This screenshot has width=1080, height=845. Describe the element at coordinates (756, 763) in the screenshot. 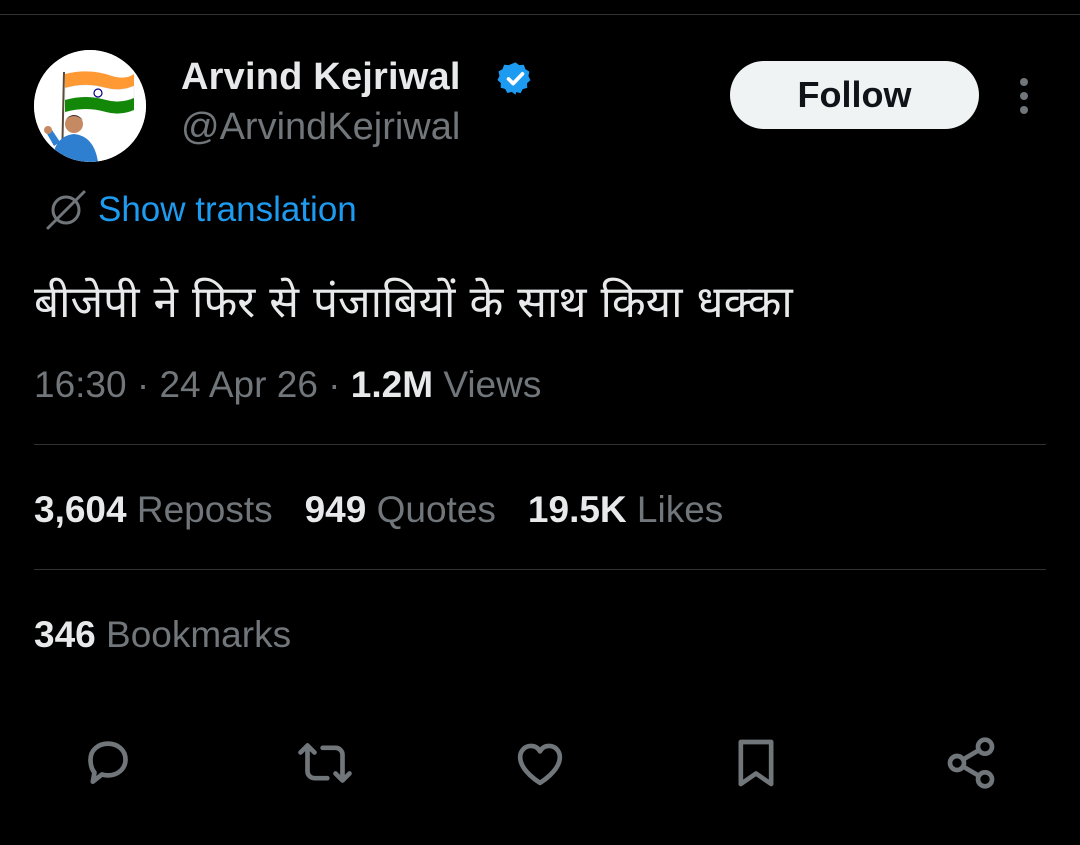

I see `bookmark-icon` at that location.